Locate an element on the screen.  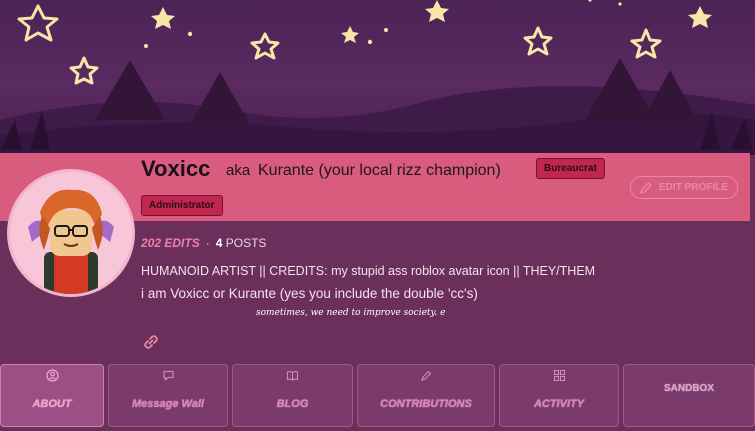
tab-about: ABOUT is located at coordinates (52, 395).